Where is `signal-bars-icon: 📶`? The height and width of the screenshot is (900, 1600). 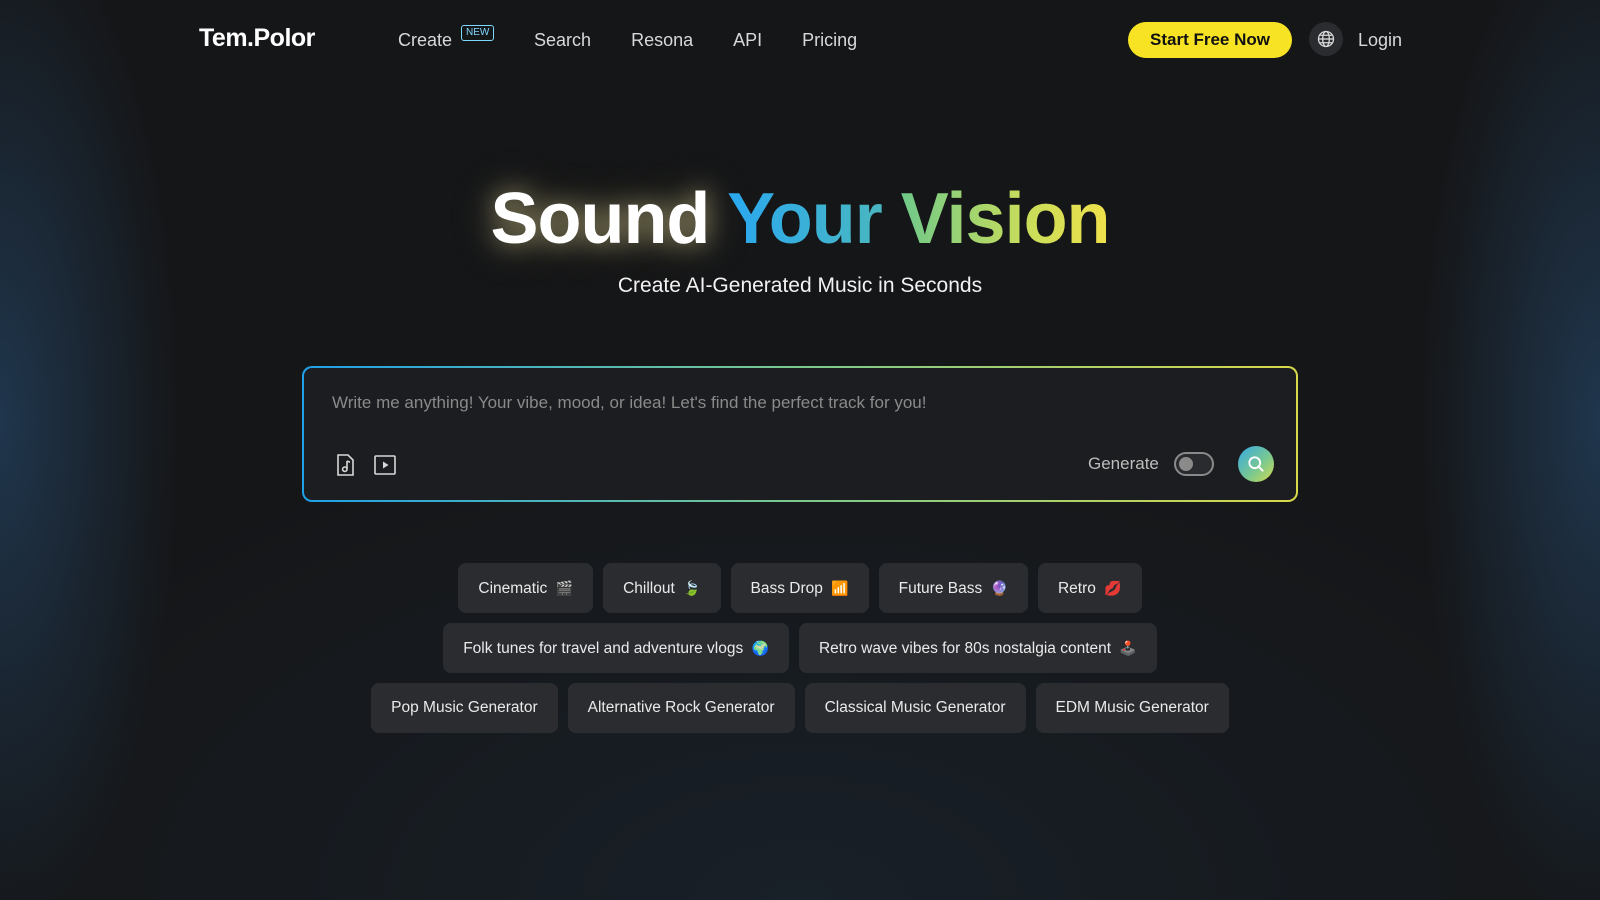
signal-bars-icon: 📶 is located at coordinates (840, 588).